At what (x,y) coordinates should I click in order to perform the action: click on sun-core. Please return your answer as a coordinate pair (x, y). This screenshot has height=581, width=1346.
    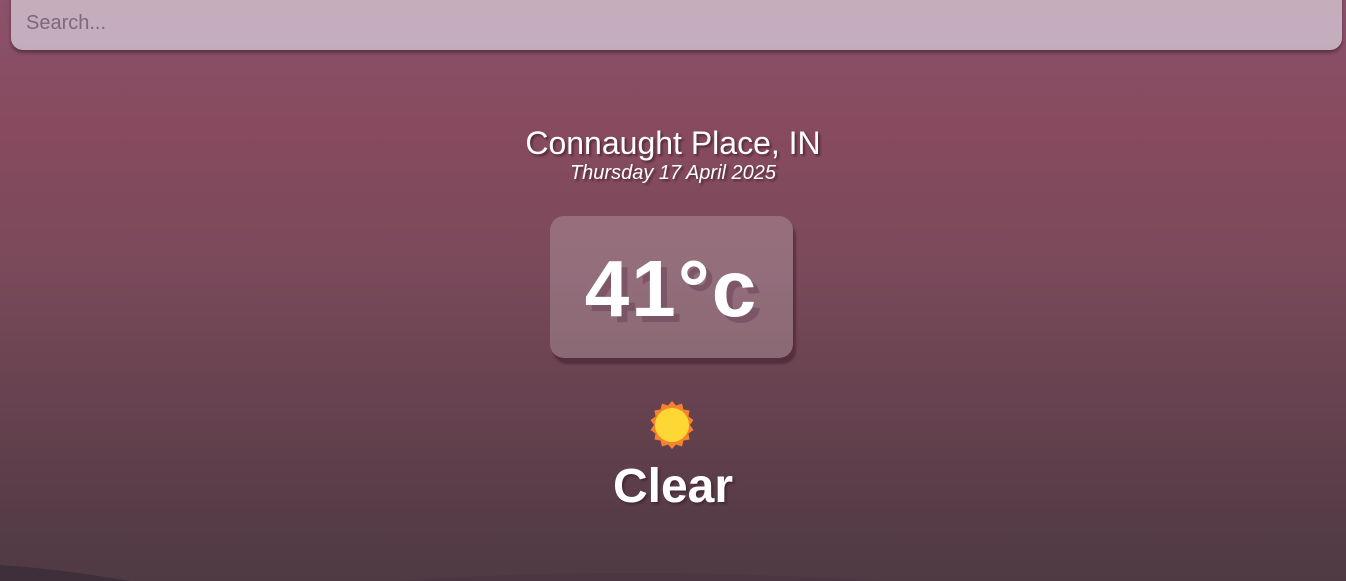
    Looking at the image, I should click on (672, 425).